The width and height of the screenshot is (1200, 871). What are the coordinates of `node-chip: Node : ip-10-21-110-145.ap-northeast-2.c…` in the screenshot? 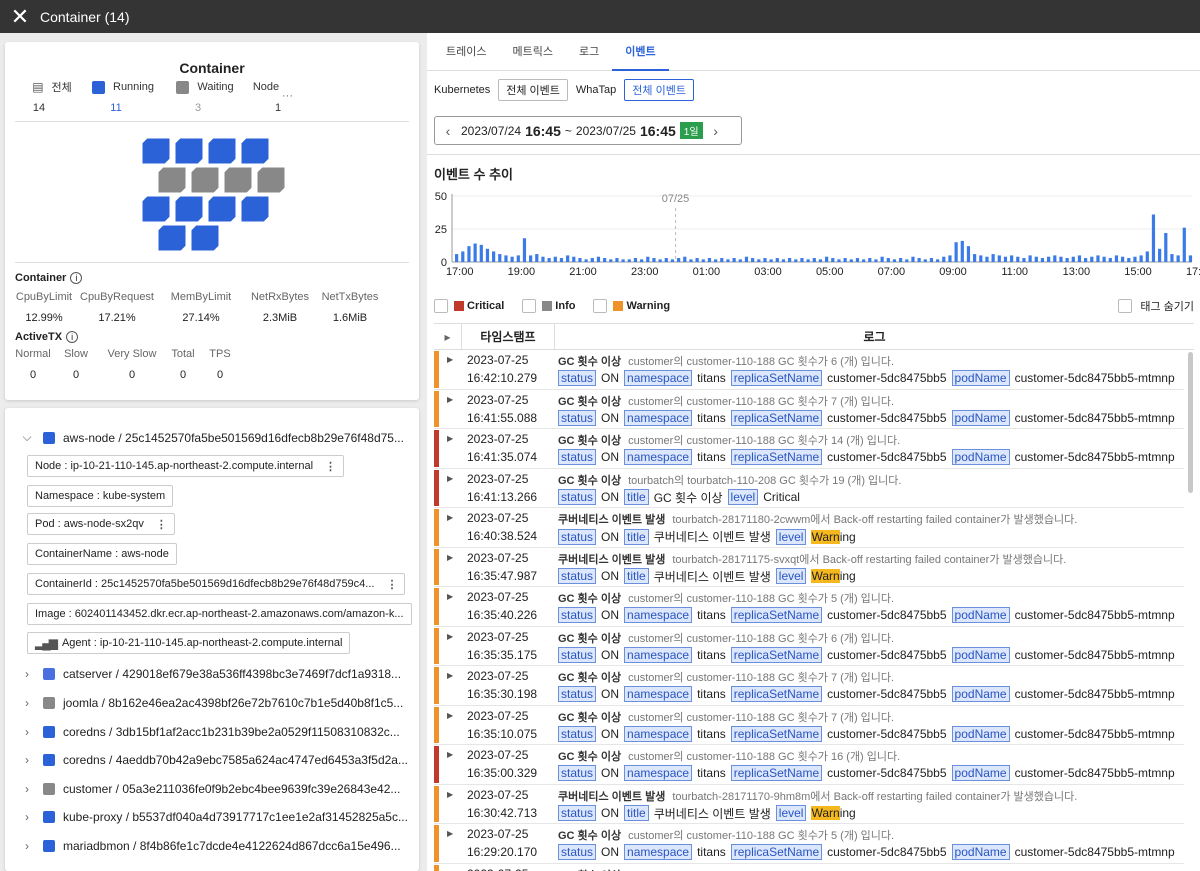 It's located at (186, 466).